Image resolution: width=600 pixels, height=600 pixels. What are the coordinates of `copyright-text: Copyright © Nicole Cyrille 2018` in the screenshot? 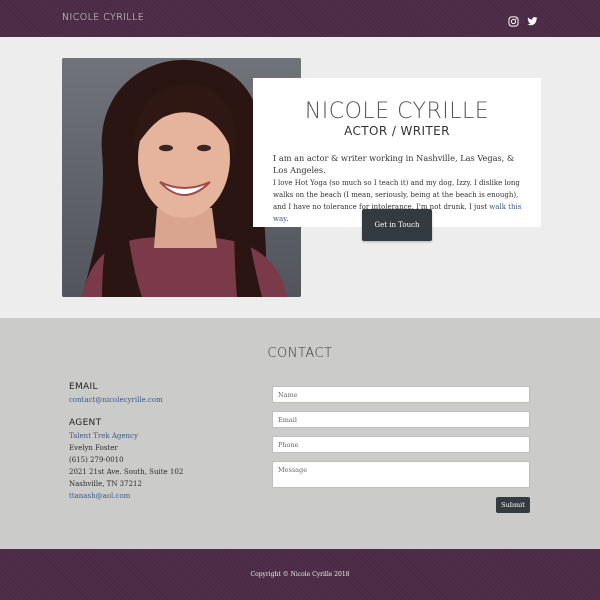 It's located at (300, 574).